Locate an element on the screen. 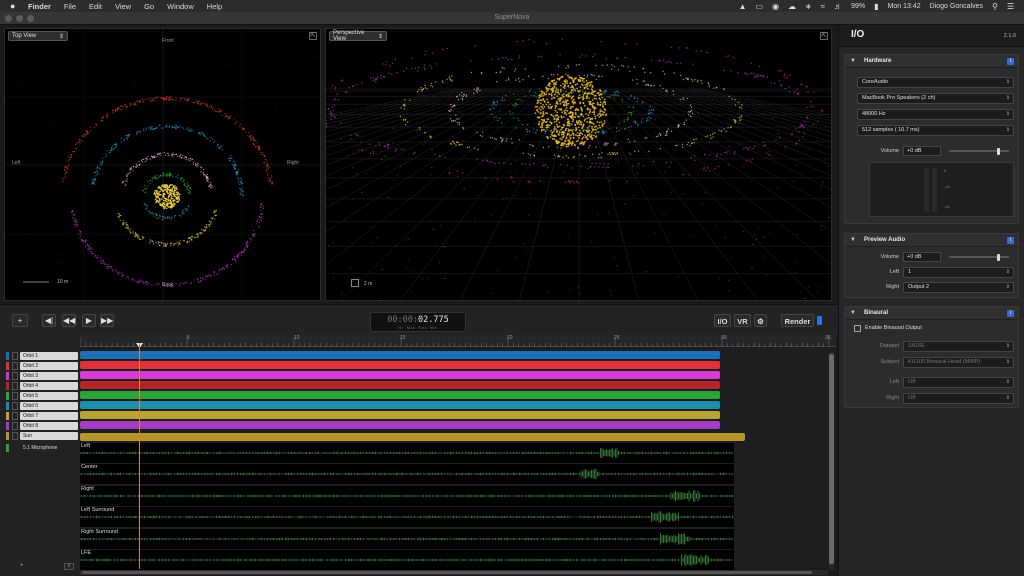 This screenshot has height=576, width=1024. preview-right-select: Output 2 ⇕ is located at coordinates (958, 287).